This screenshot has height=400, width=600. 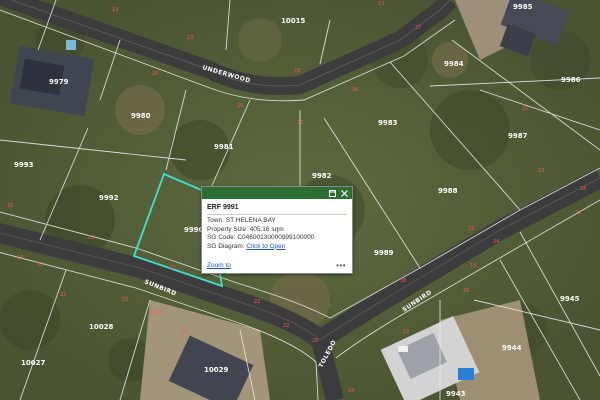 I want to click on erf-label: 9983, so click(x=388, y=123).